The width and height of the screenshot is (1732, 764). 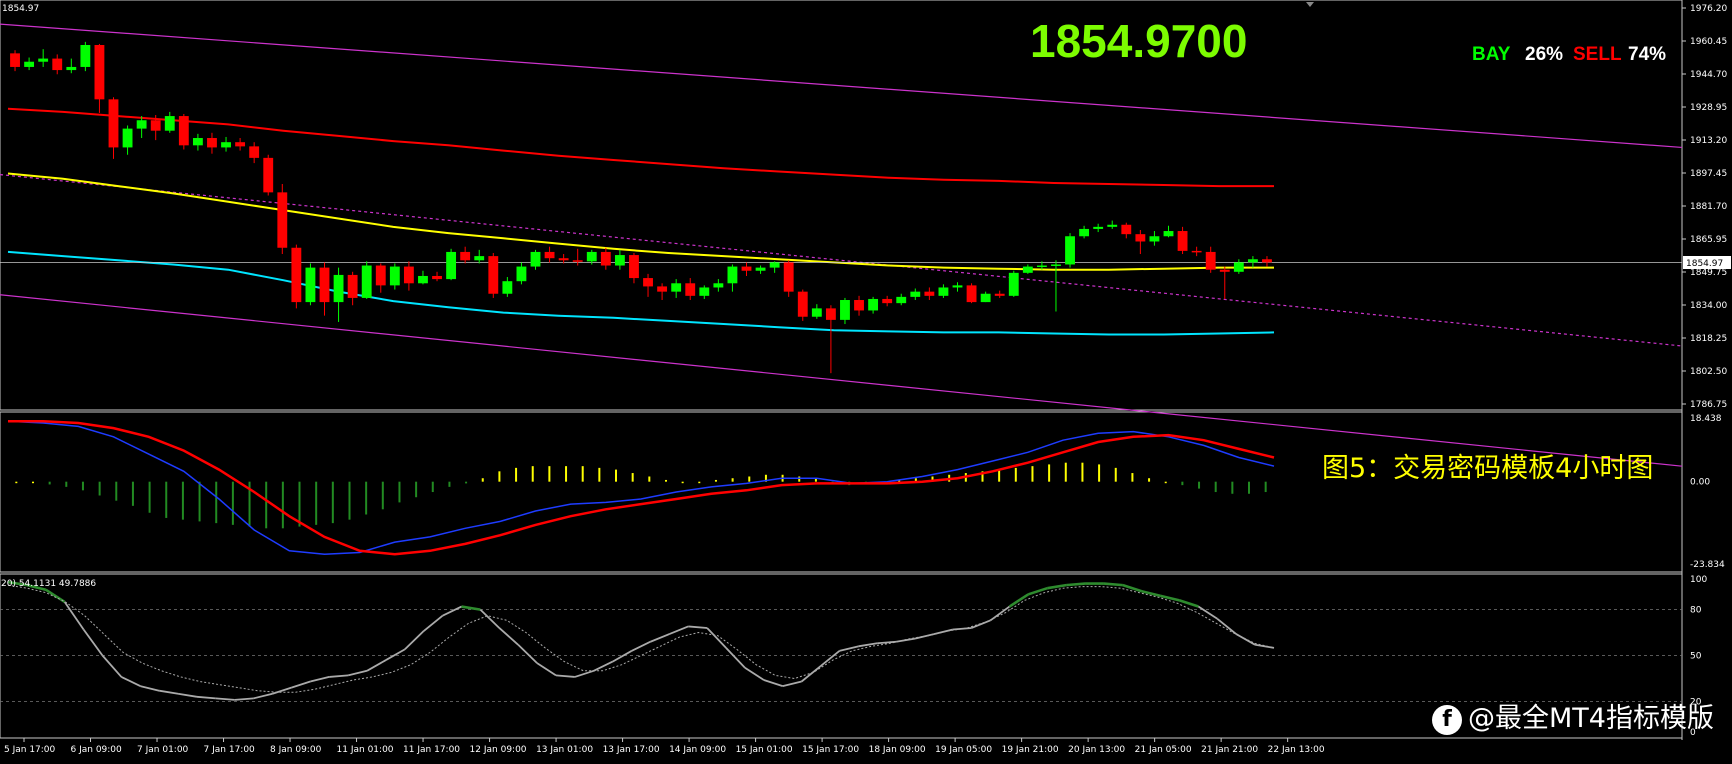 What do you see at coordinates (830, 750) in the screenshot?
I see `time-axis-label: 15 Jan 17:00` at bounding box center [830, 750].